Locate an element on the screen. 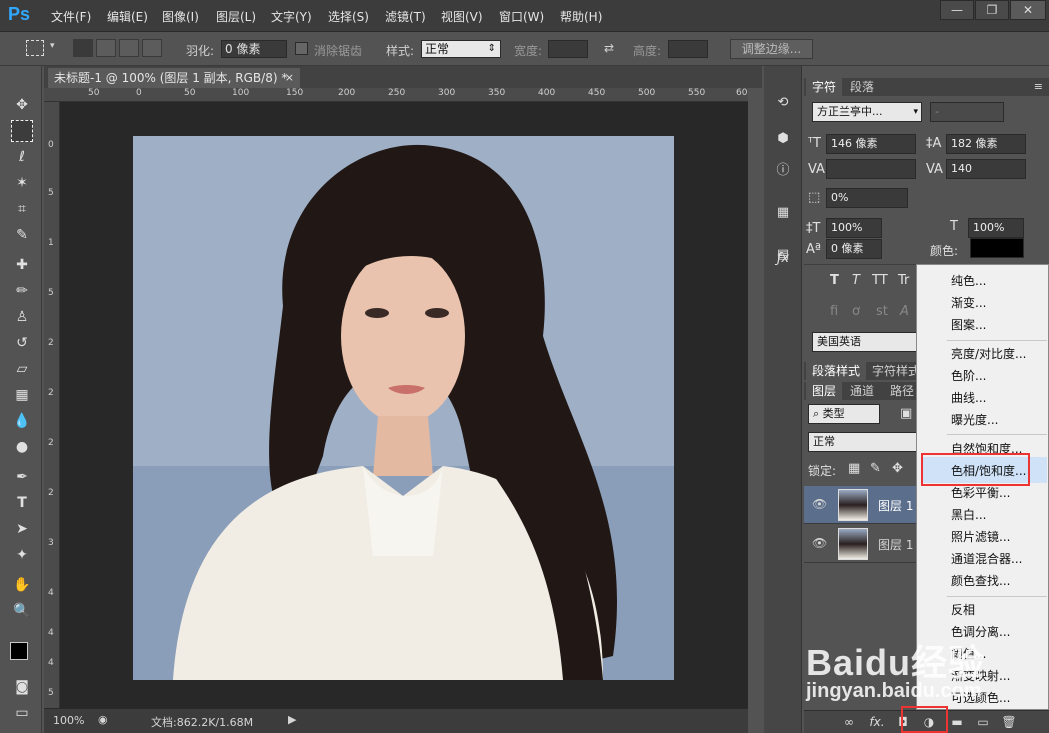  style-select: 正常 ⇕ is located at coordinates (461, 49).